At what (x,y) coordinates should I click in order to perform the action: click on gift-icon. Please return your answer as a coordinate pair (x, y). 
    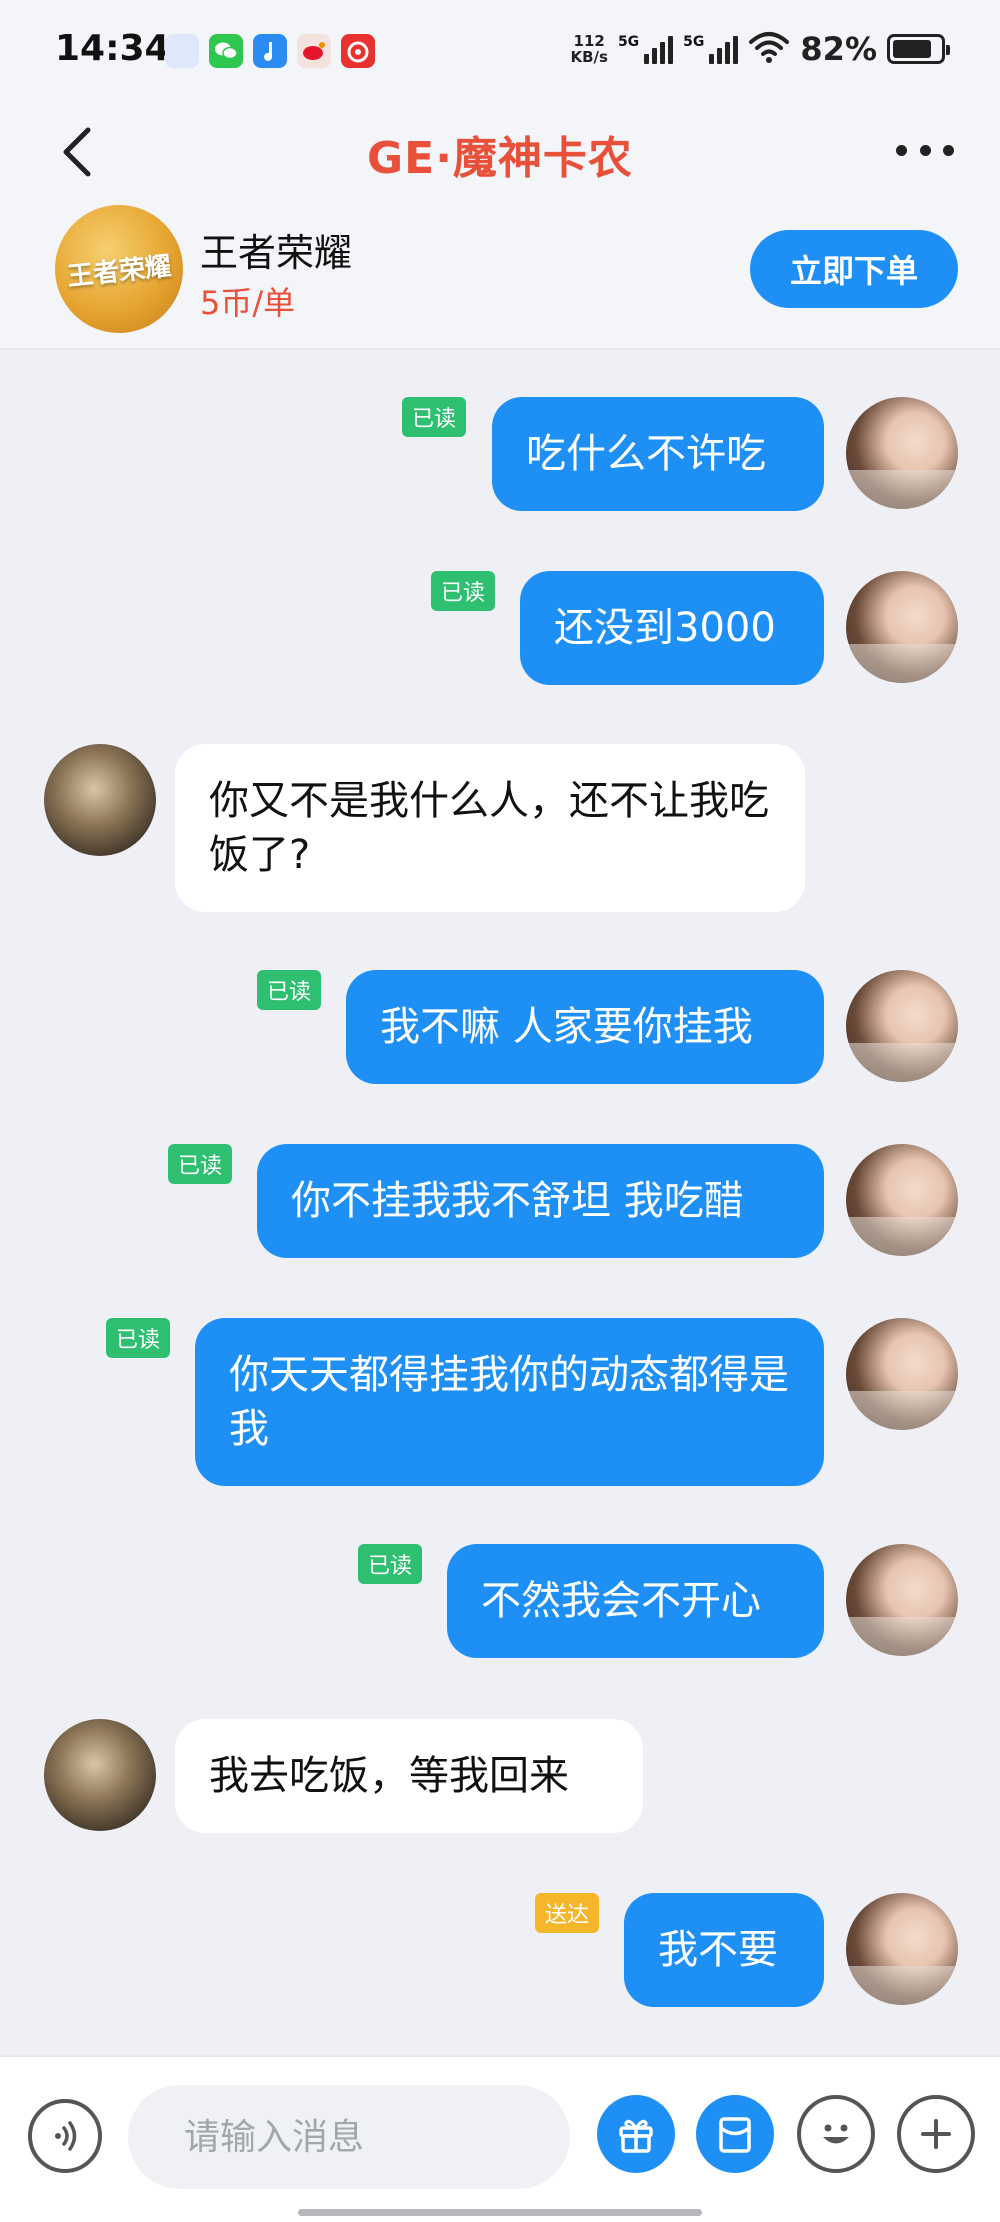
    Looking at the image, I should click on (636, 2136).